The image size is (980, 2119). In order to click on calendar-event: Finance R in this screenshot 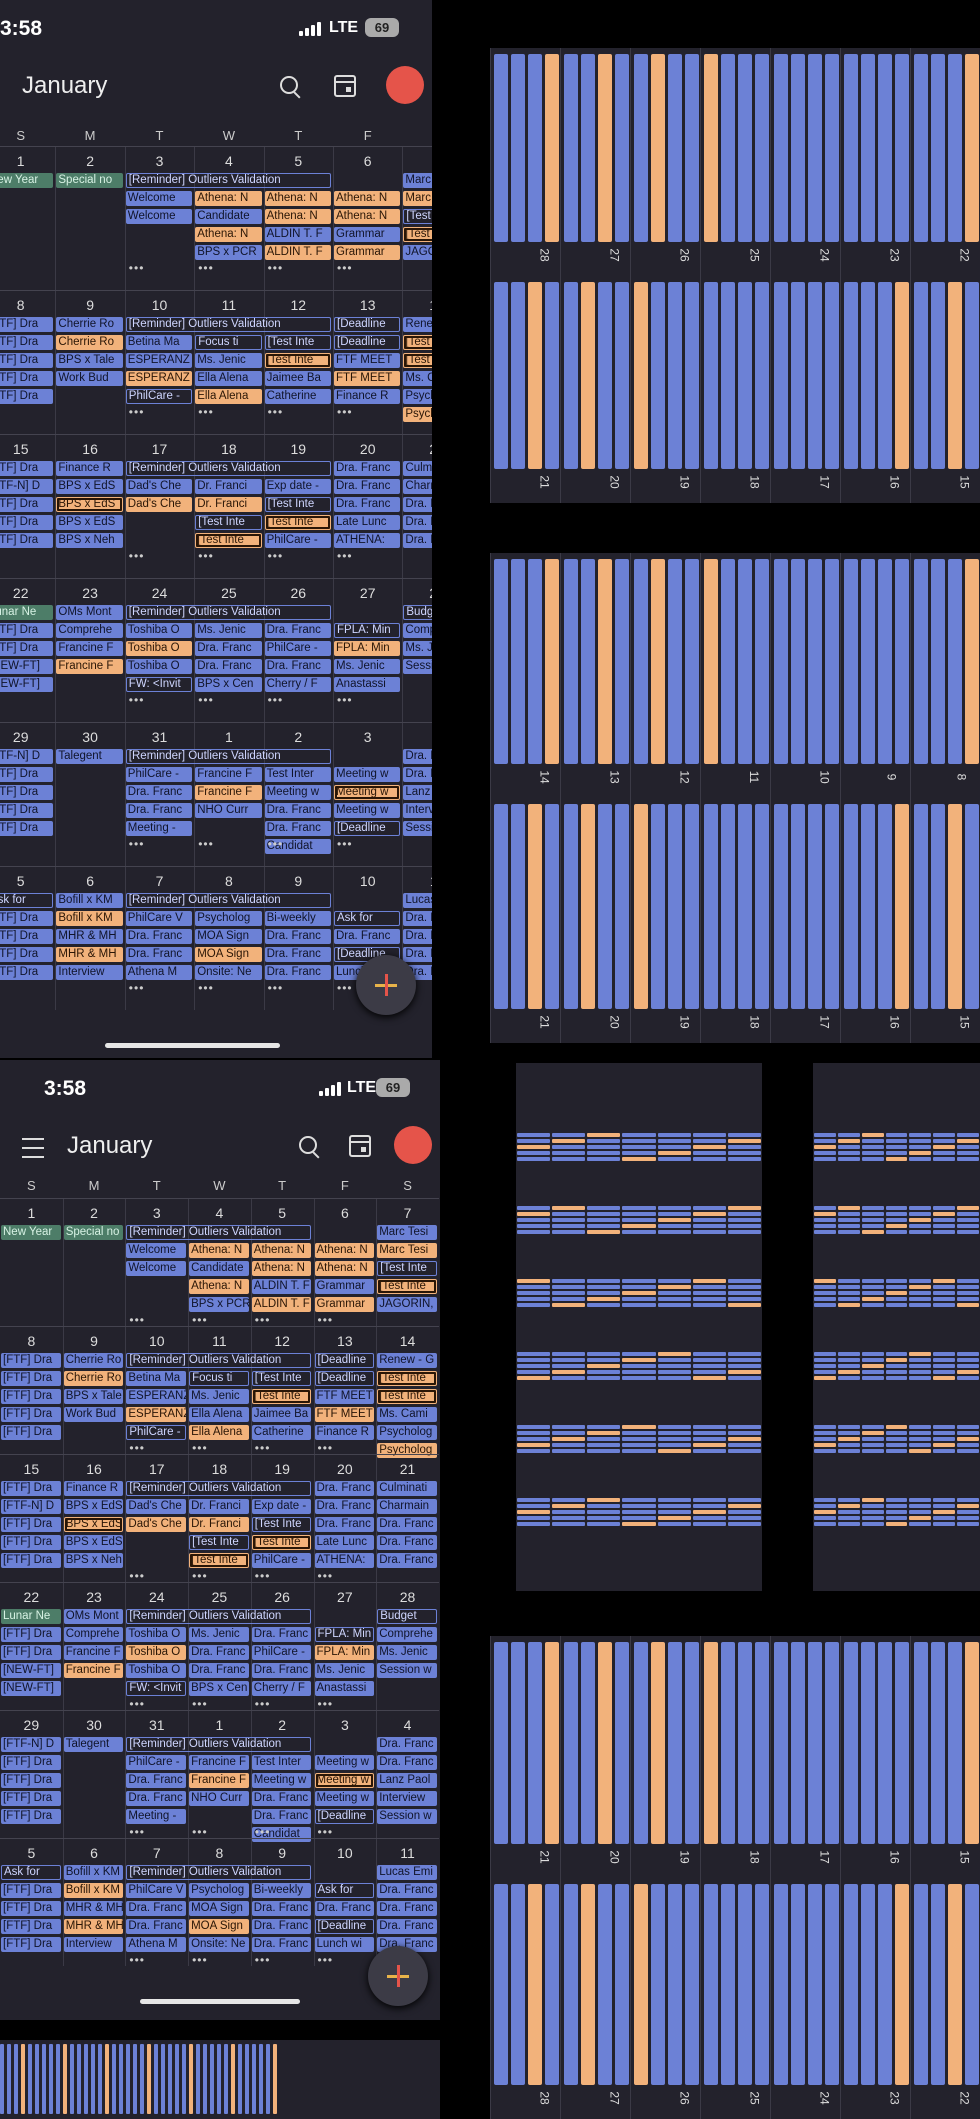, I will do `click(344, 1432)`.